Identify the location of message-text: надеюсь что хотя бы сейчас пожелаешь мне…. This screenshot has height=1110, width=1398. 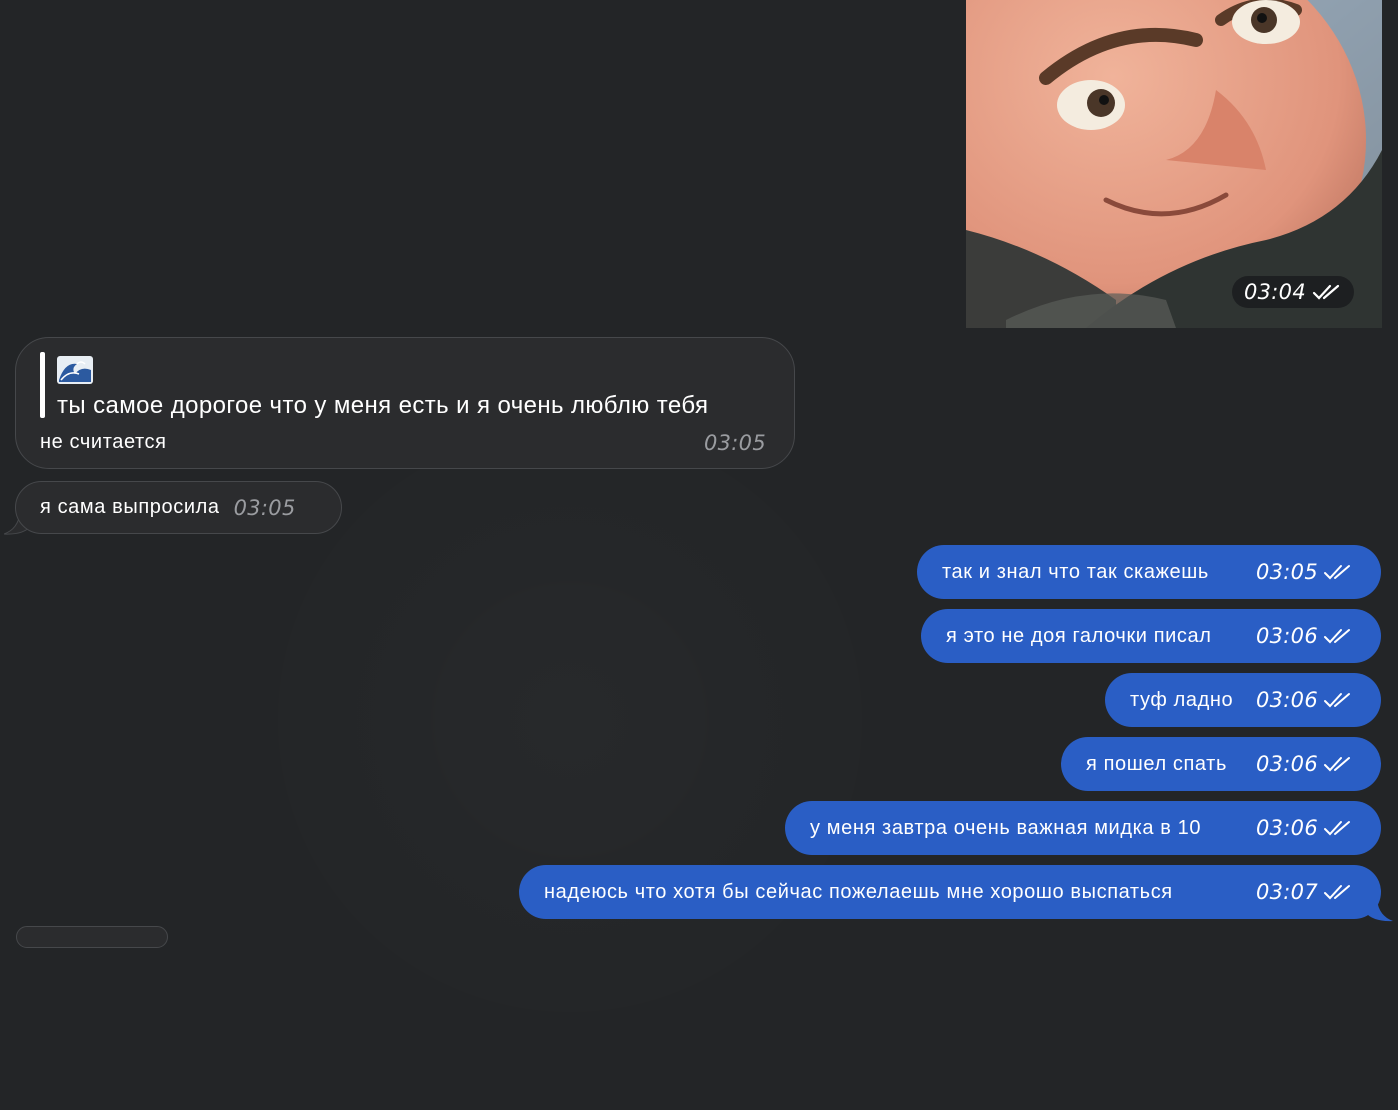
(858, 891).